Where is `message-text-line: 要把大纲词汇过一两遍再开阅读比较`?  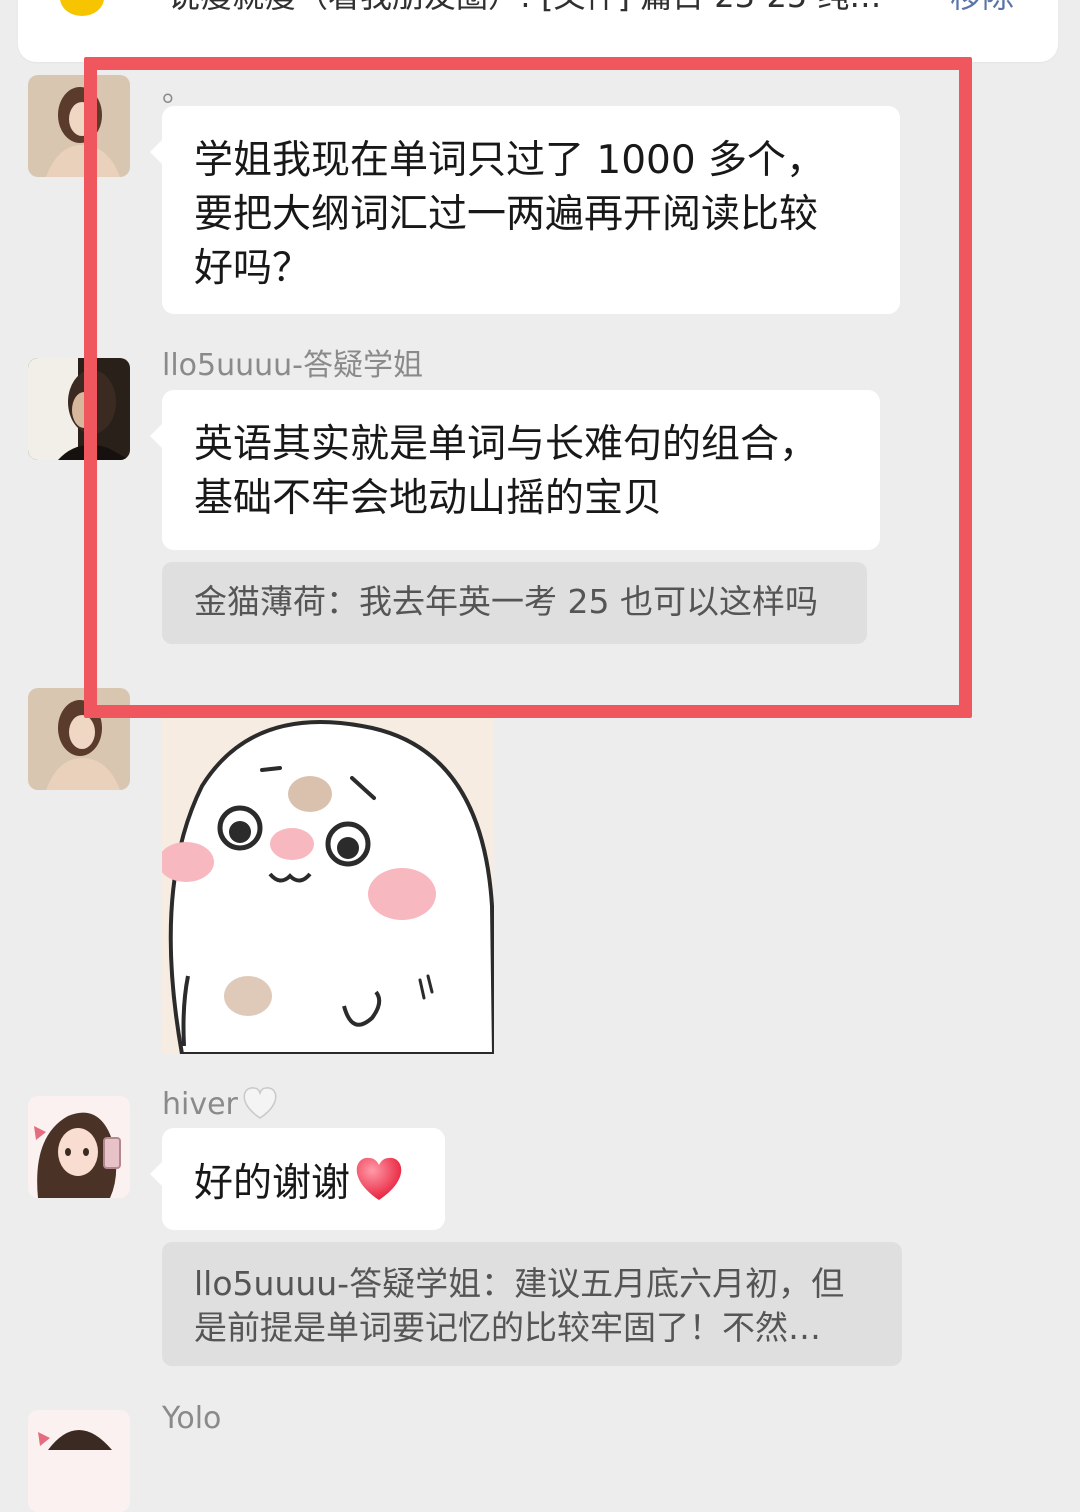
message-text-line: 要把大纲词汇过一两遍再开阅读比较 is located at coordinates (506, 214).